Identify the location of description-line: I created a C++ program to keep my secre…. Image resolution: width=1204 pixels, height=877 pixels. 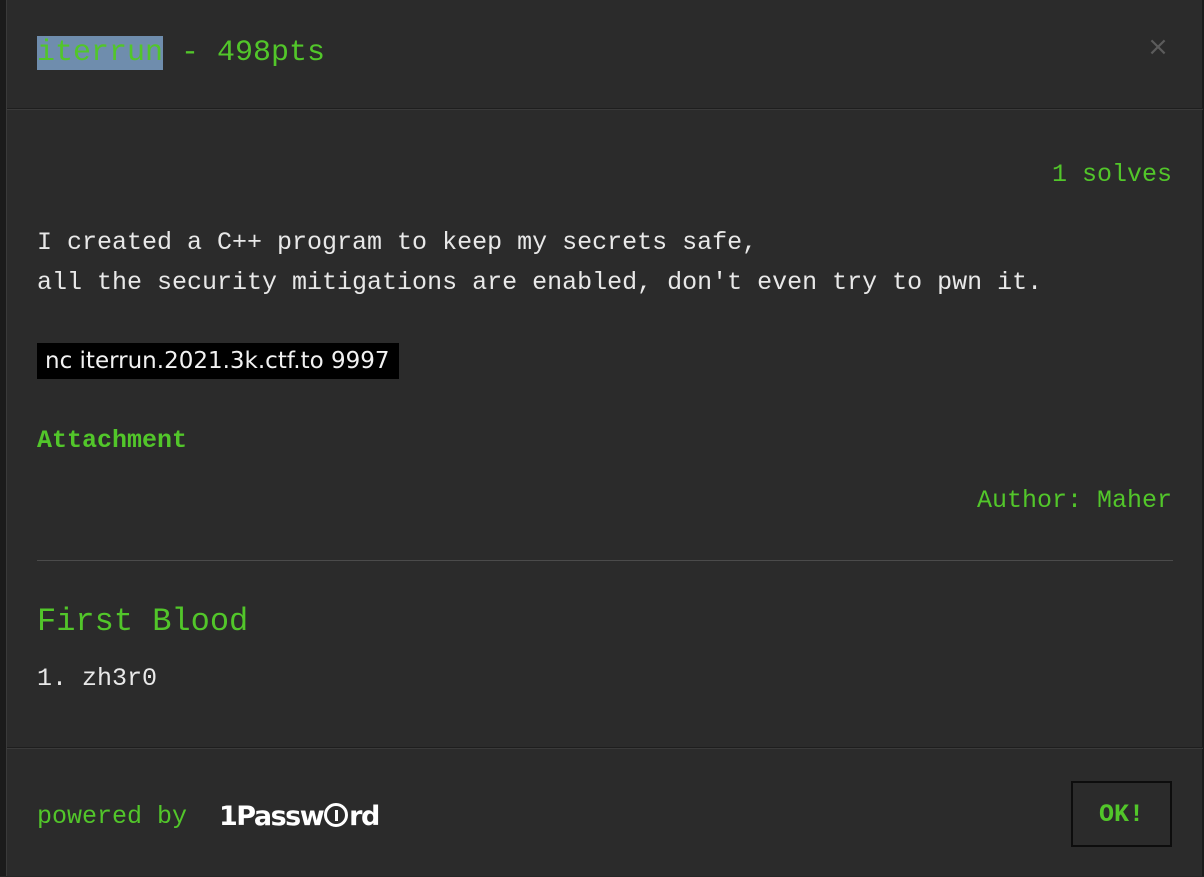
(397, 242).